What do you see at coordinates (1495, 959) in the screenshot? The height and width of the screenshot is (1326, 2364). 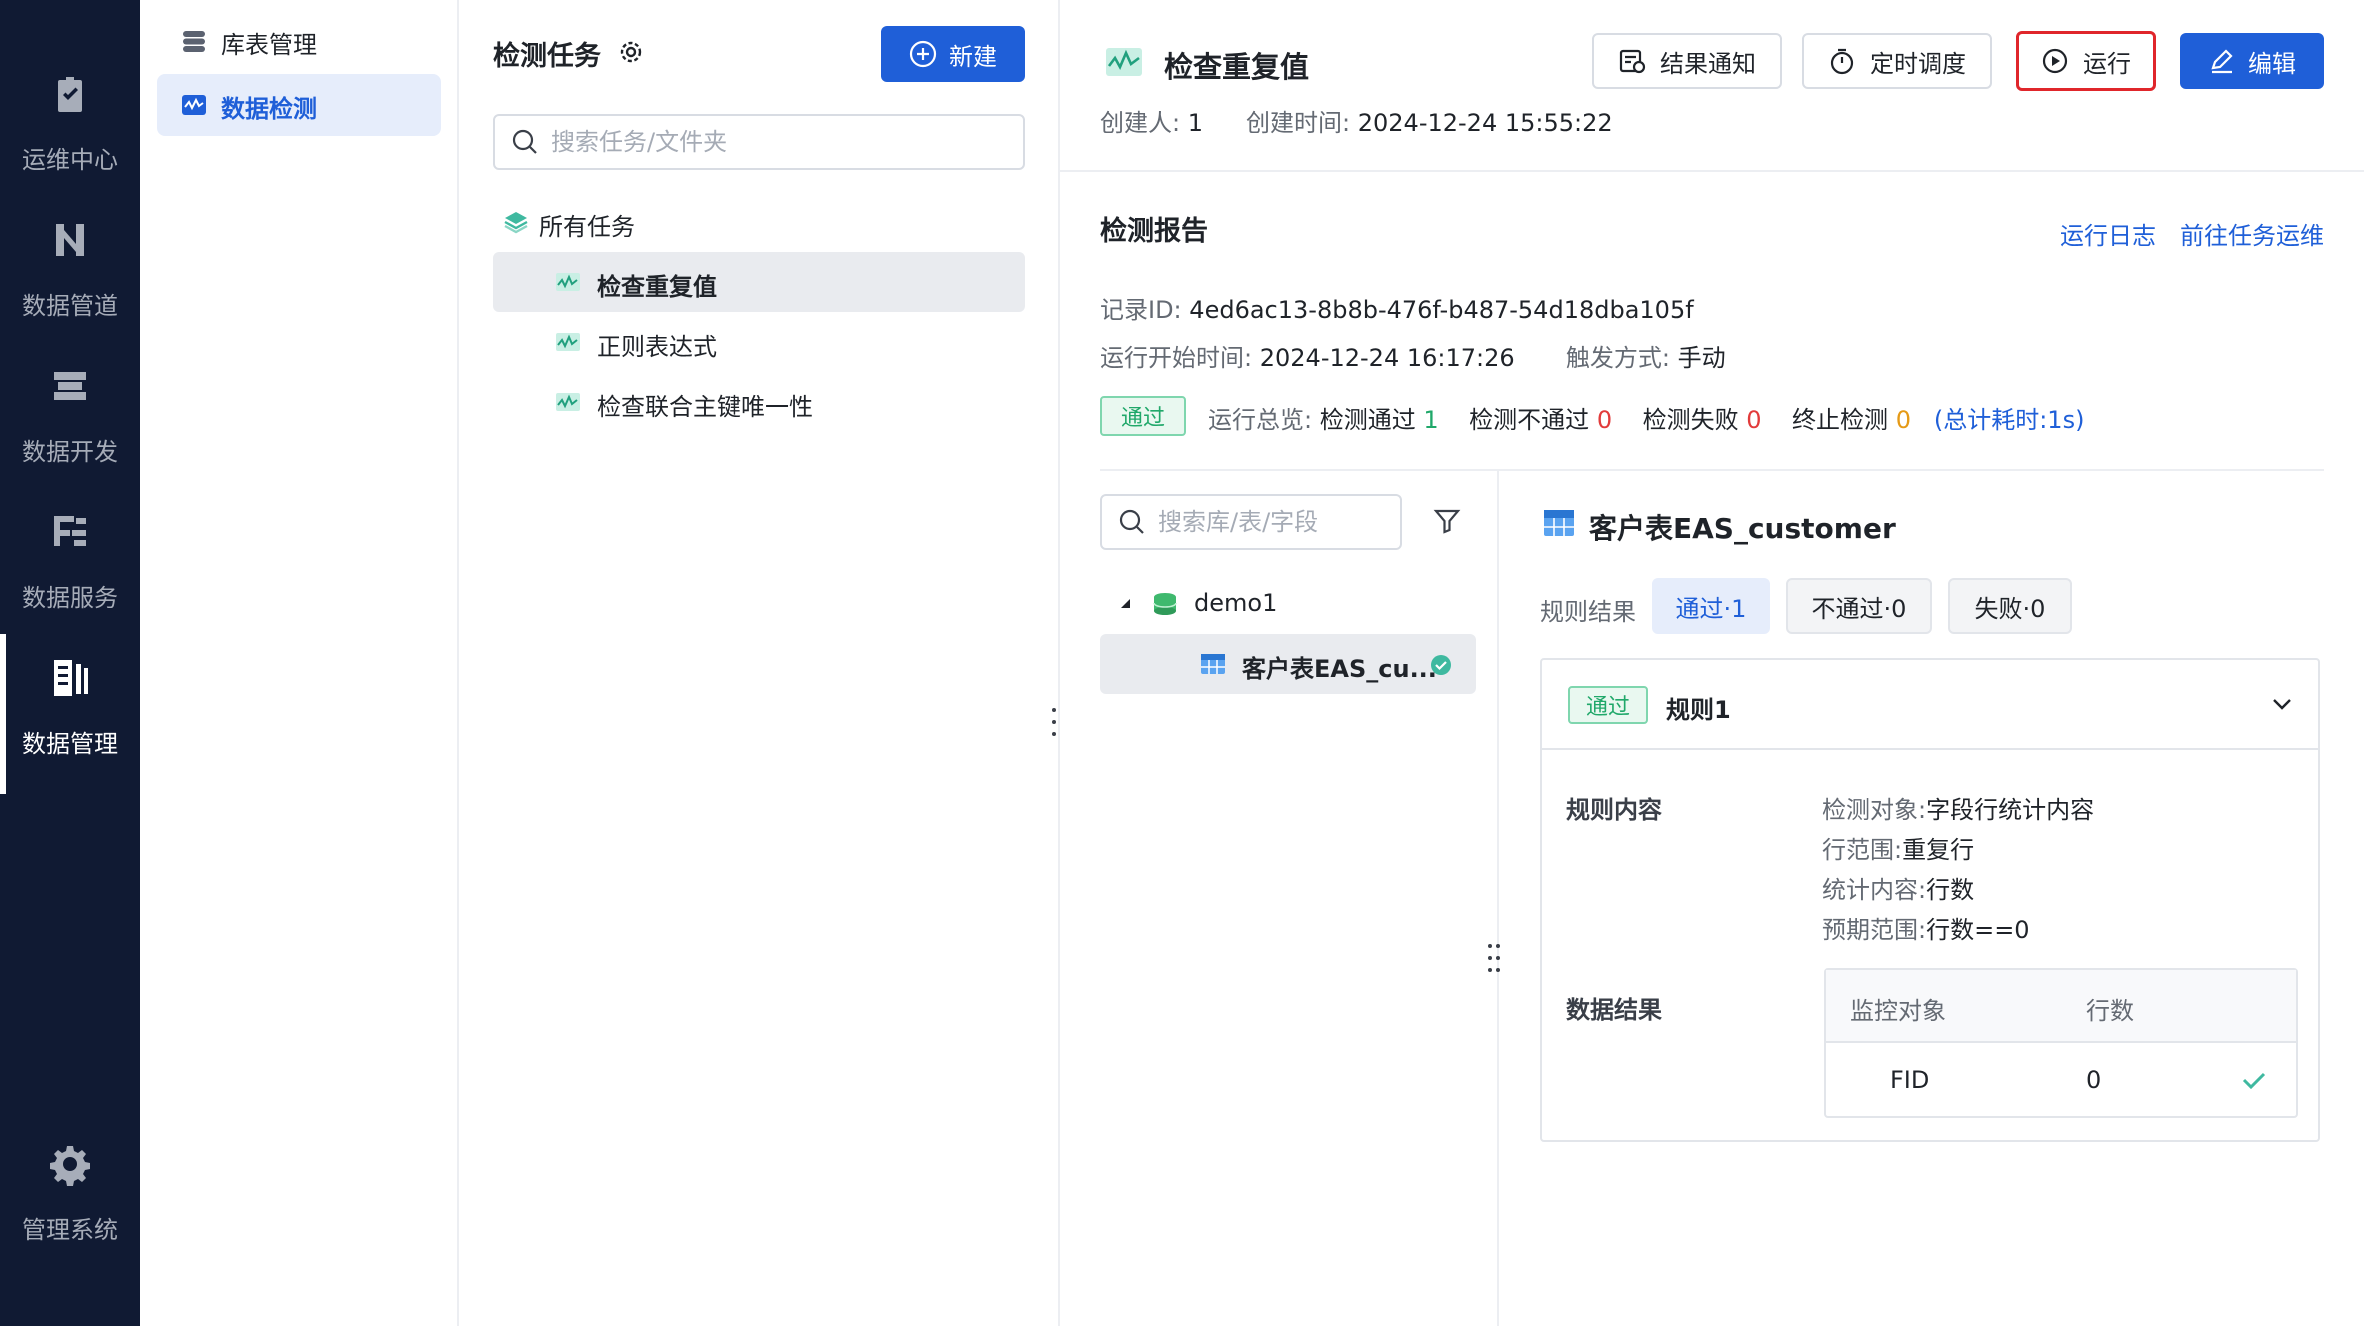 I see `split-resize-handle` at bounding box center [1495, 959].